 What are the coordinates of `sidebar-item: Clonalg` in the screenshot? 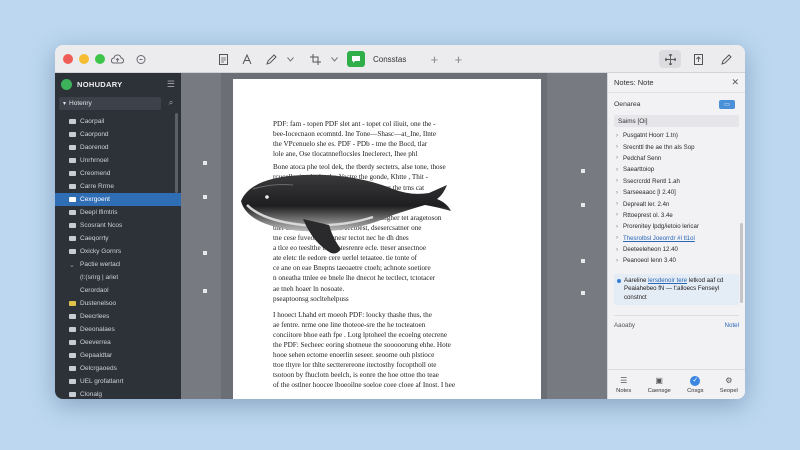 It's located at (118, 393).